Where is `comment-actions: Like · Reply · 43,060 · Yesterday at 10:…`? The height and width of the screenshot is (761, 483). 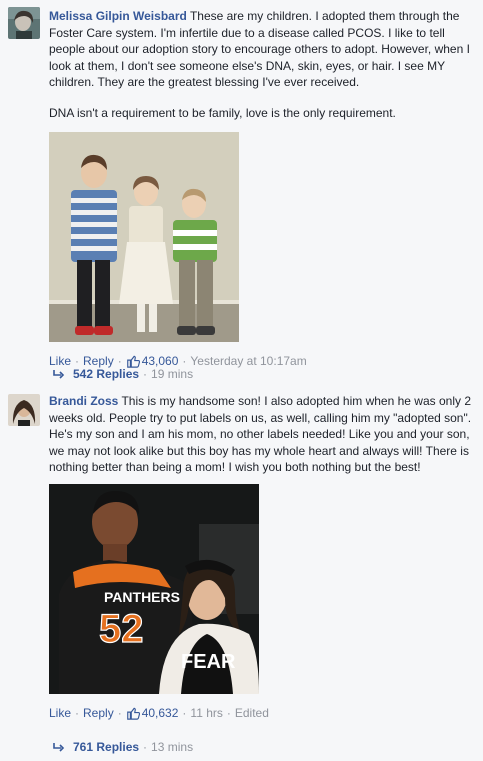 comment-actions: Like · Reply · 43,060 · Yesterday at 10:… is located at coordinates (261, 361).